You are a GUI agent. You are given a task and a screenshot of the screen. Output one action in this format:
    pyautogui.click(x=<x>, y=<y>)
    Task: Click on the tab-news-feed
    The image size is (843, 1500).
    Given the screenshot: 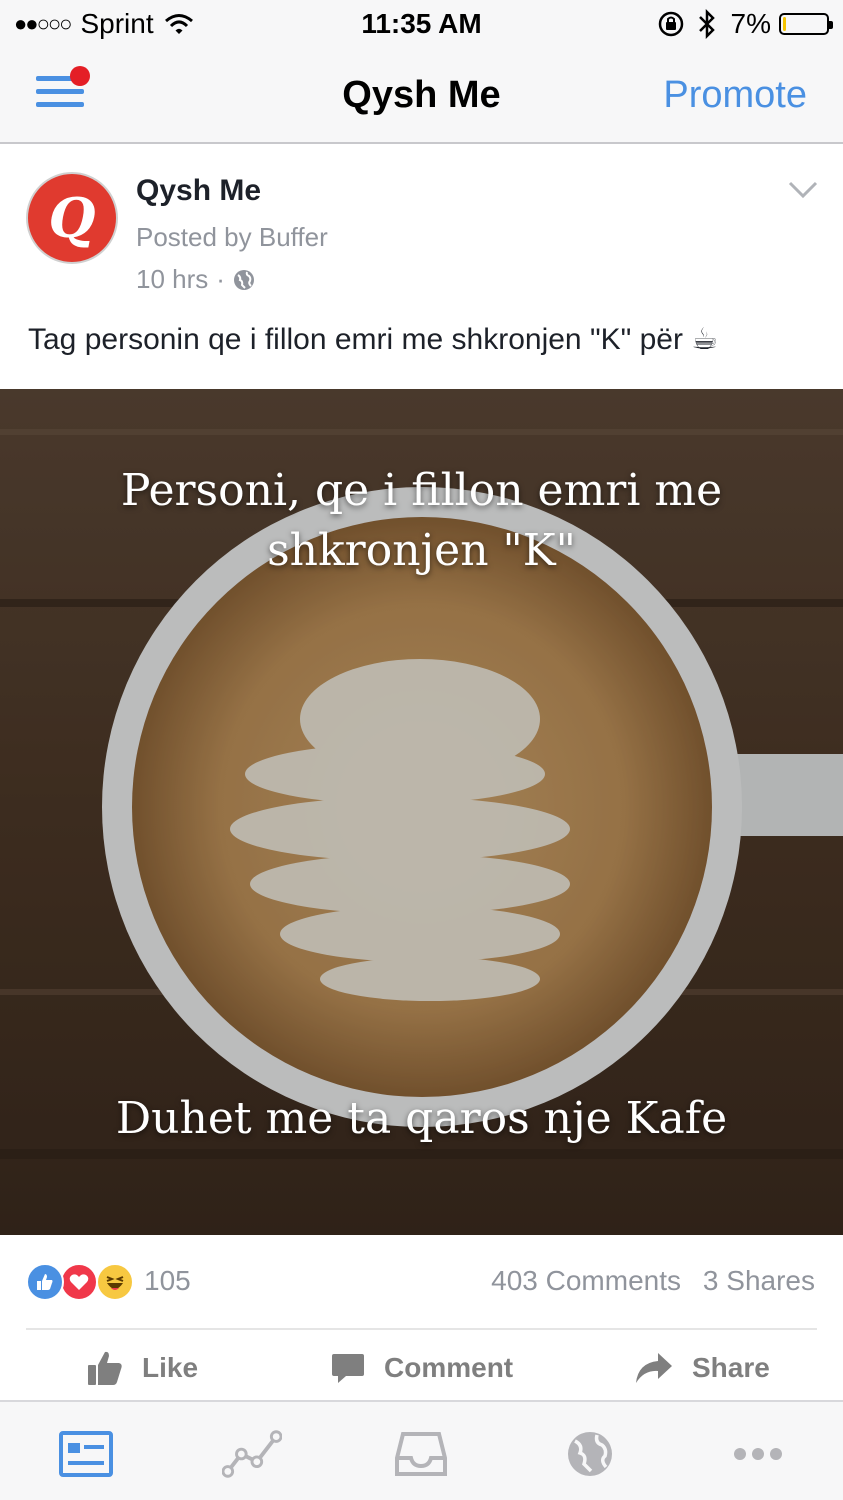 What is the action you would take?
    pyautogui.click(x=86, y=1454)
    